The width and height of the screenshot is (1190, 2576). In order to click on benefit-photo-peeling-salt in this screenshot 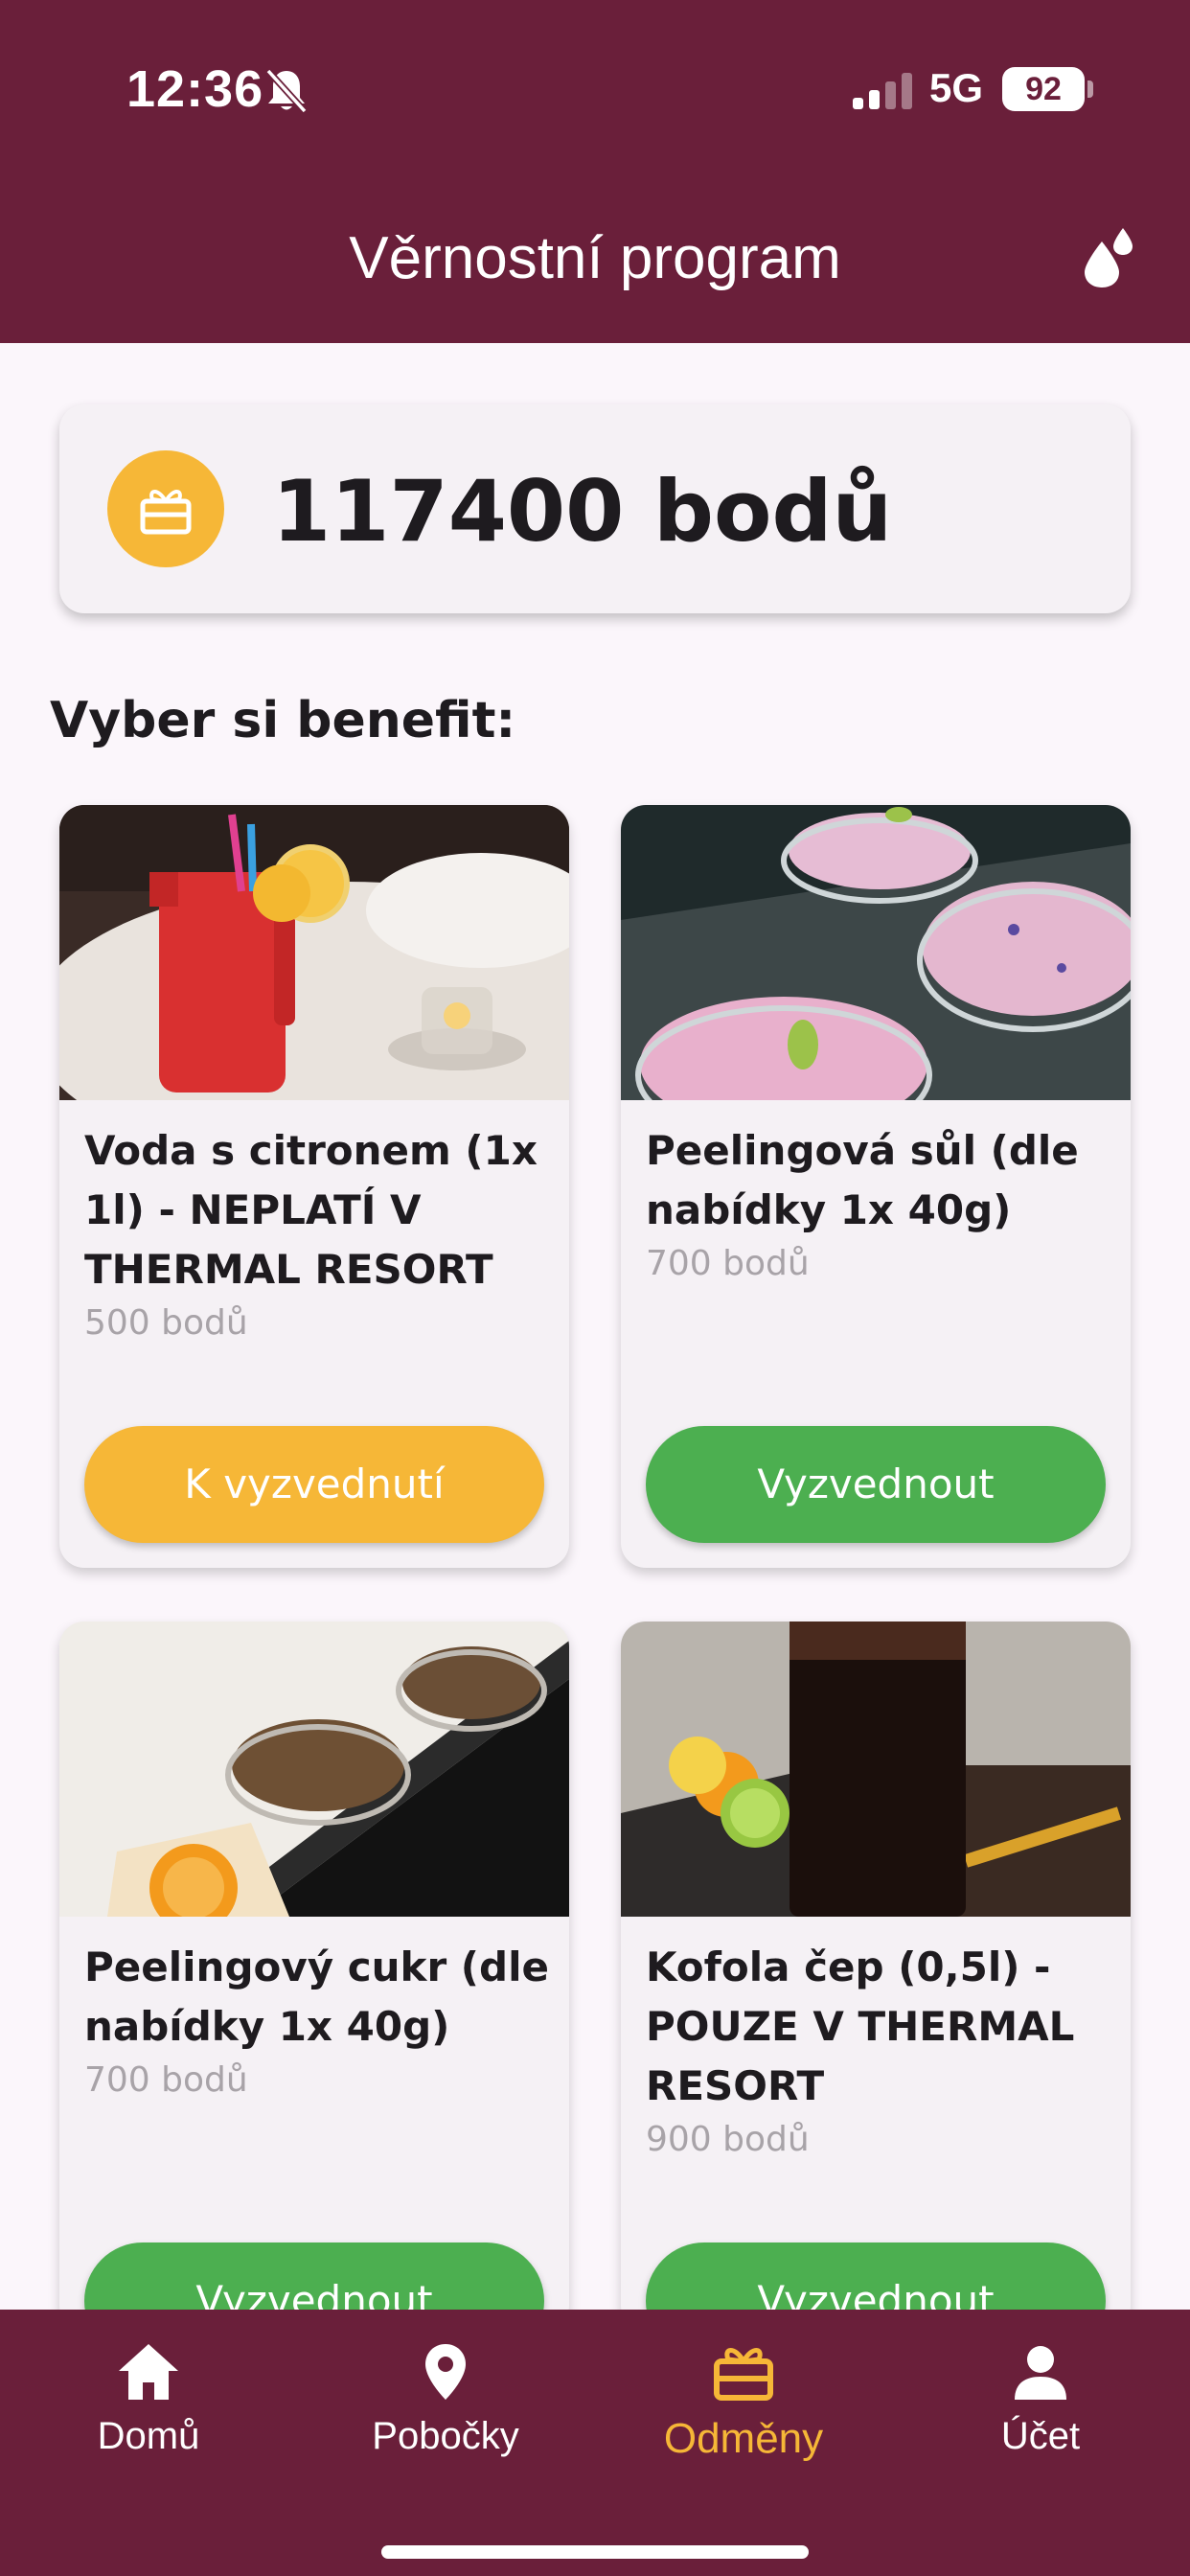, I will do `click(876, 952)`.